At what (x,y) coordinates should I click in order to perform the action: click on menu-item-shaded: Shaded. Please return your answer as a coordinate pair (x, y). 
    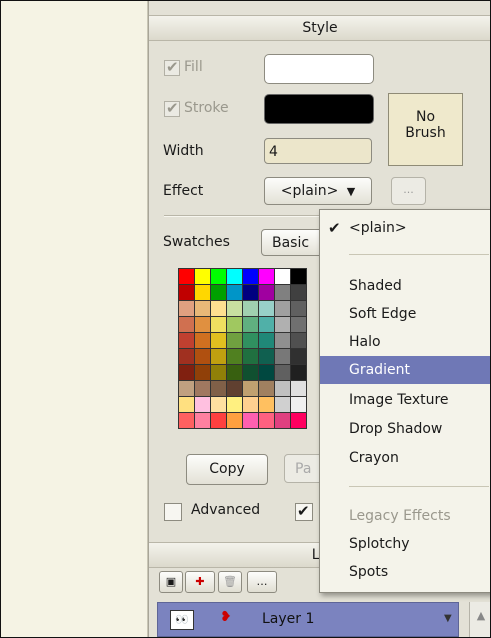
    Looking at the image, I should click on (405, 286).